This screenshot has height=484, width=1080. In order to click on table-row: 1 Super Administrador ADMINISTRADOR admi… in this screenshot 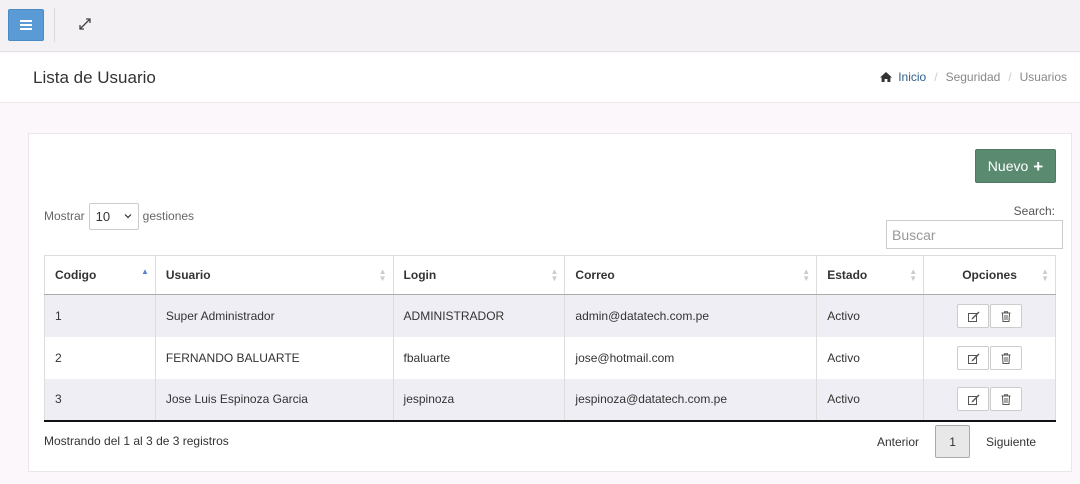, I will do `click(550, 315)`.